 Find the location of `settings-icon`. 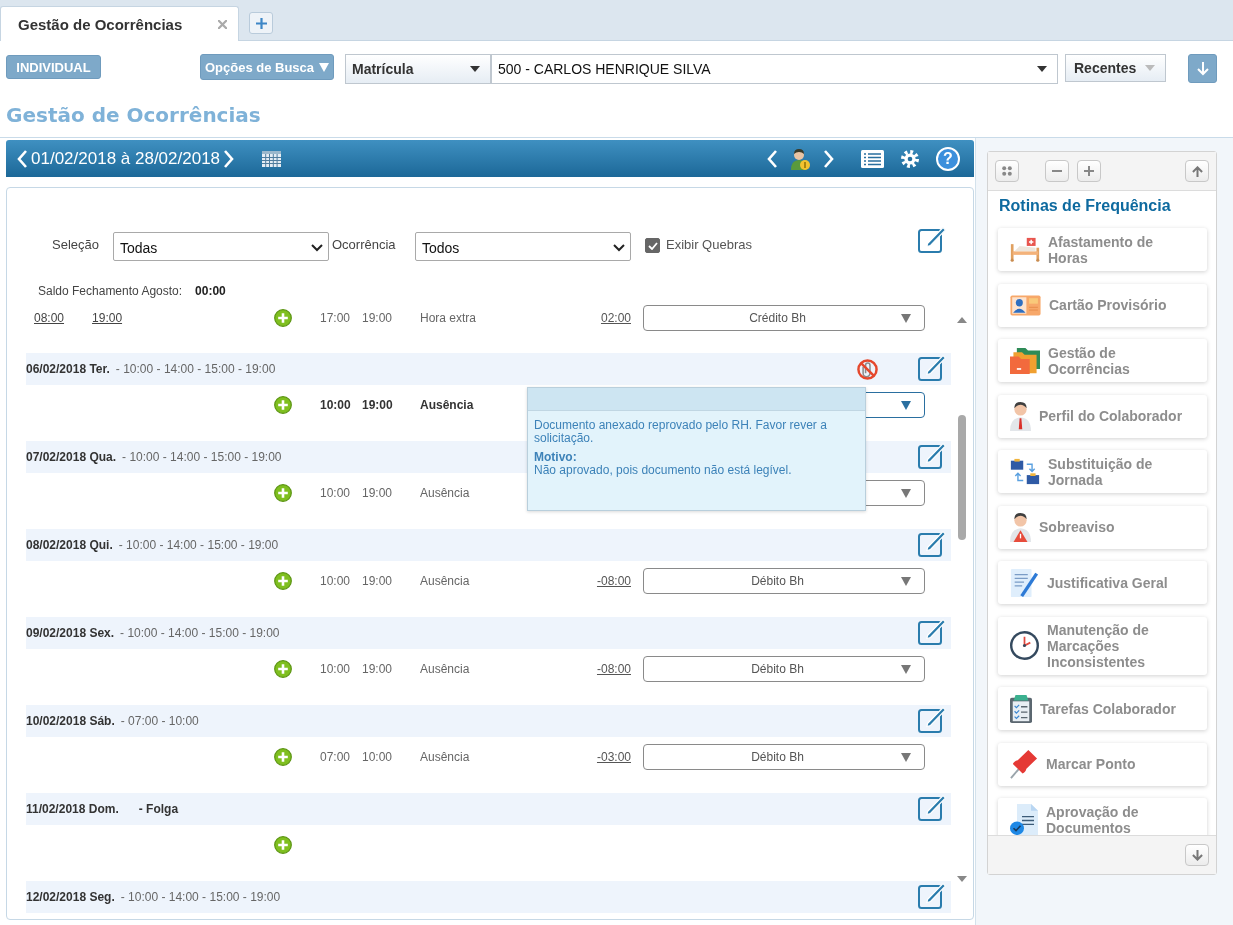

settings-icon is located at coordinates (910, 158).